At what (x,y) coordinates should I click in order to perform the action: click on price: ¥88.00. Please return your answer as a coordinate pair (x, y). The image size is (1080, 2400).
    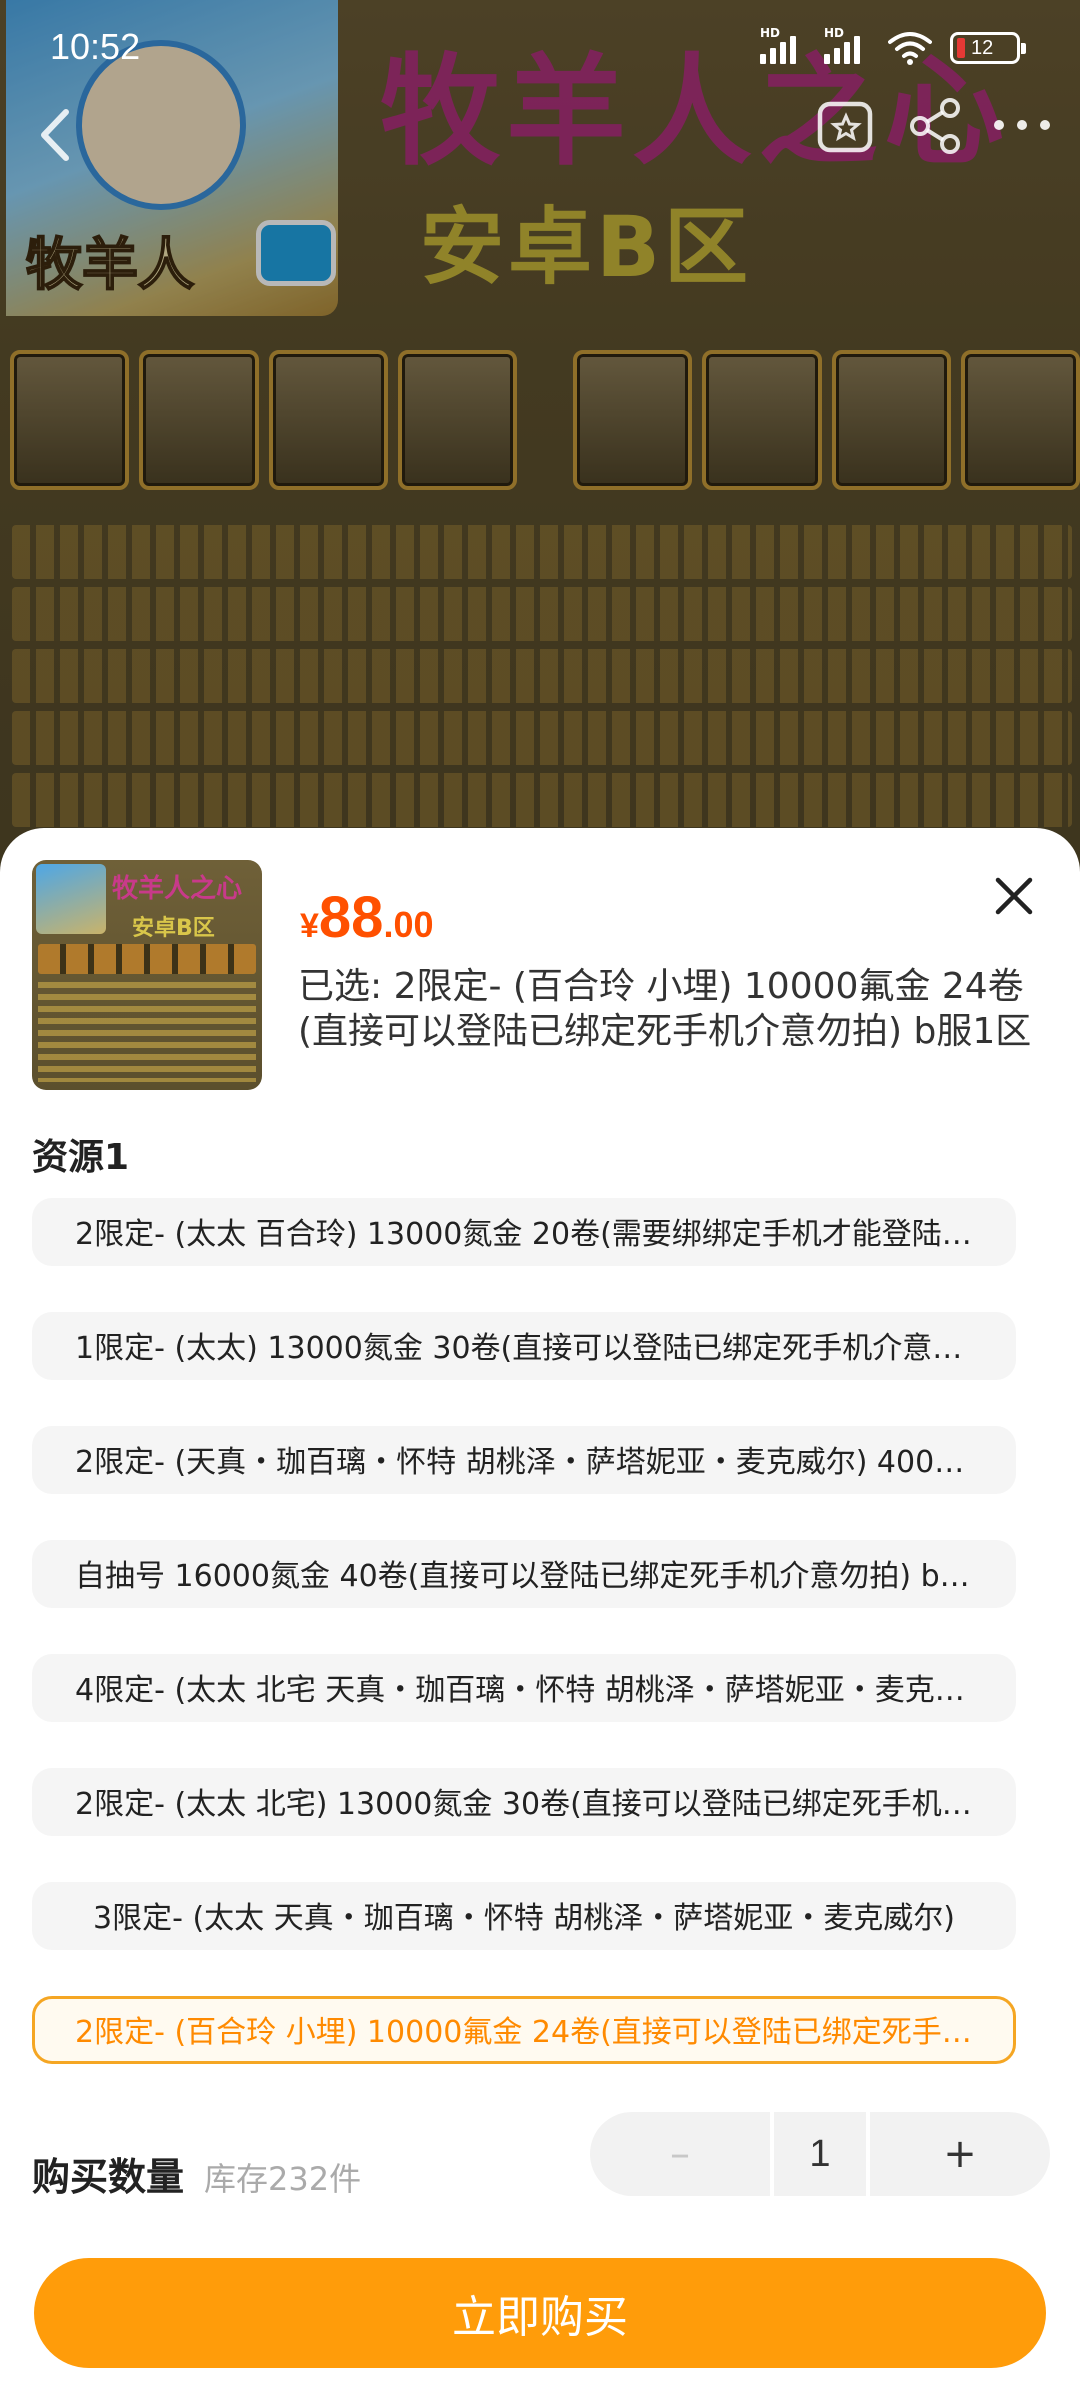
    Looking at the image, I should click on (366, 917).